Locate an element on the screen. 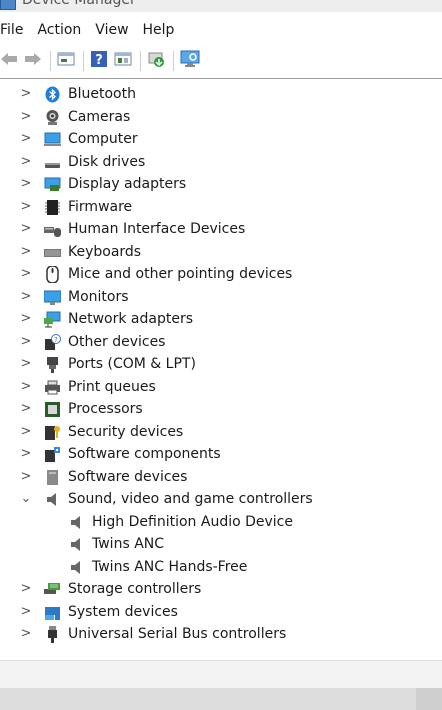 The image size is (442, 710). tree-item-label: Display adapters is located at coordinates (127, 184).